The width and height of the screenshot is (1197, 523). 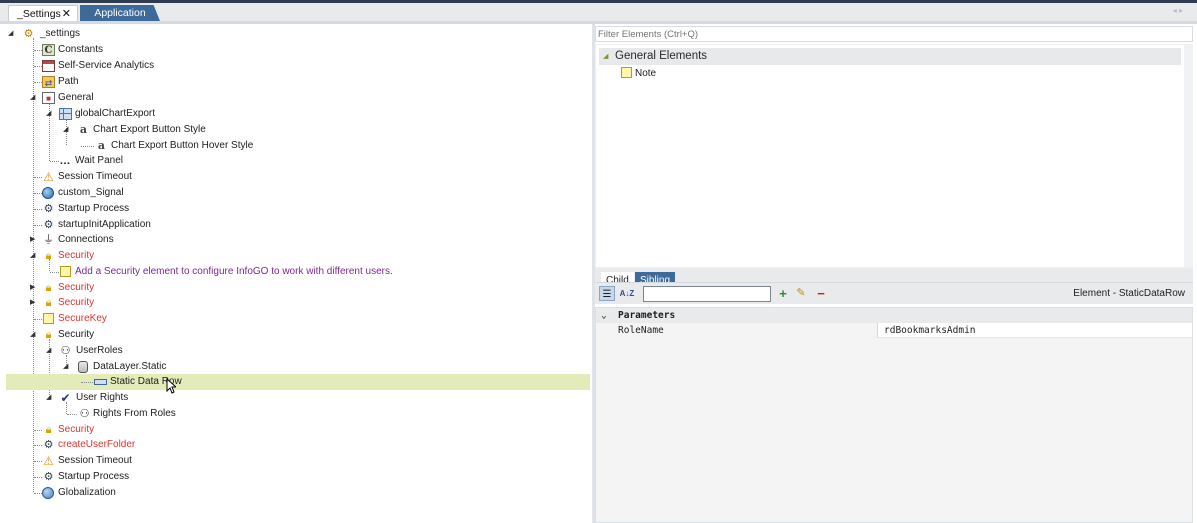 What do you see at coordinates (76, 302) in the screenshot?
I see `tree-node-label: Security` at bounding box center [76, 302].